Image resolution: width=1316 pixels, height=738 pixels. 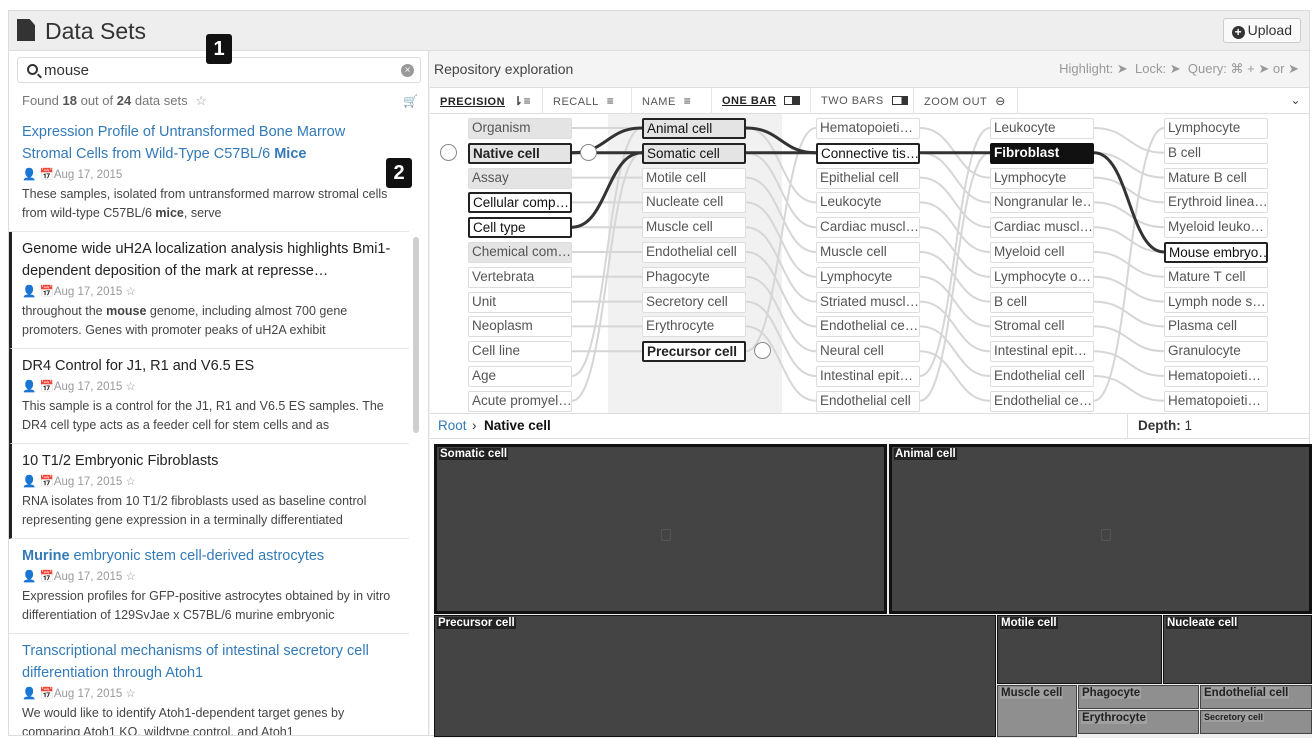 I want to click on graph-node: Erythrocyte, so click(x=694, y=327).